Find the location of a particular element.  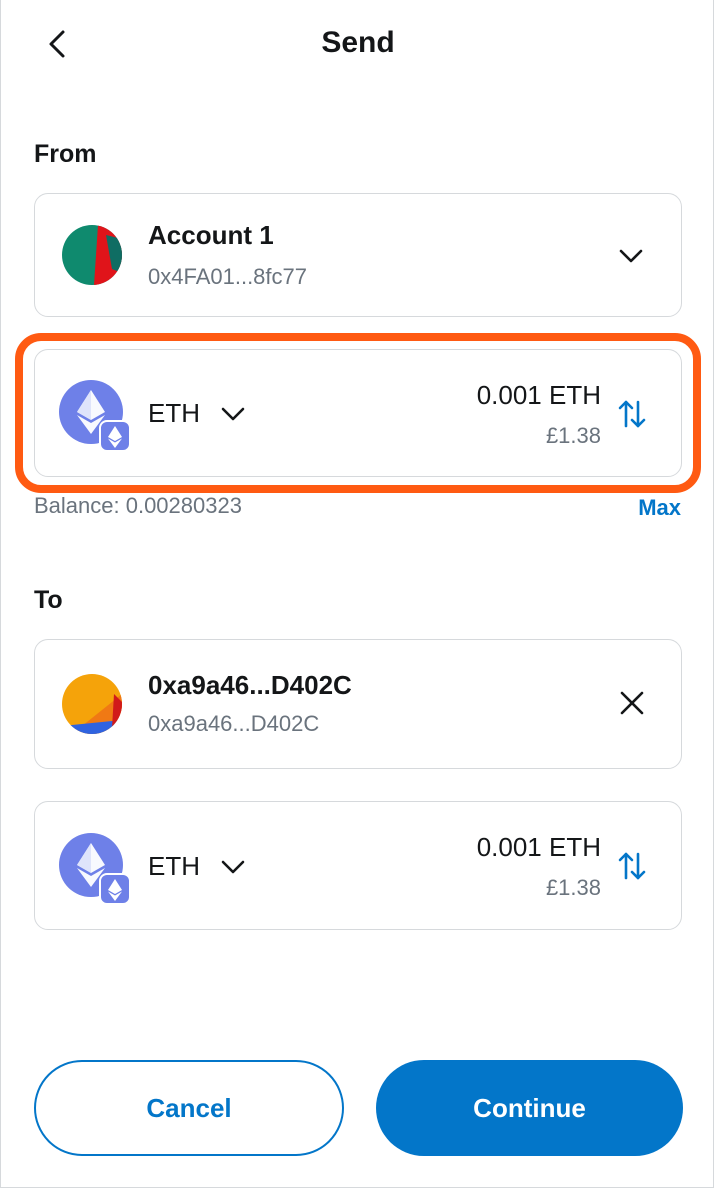

max-button: Max is located at coordinates (659, 508).